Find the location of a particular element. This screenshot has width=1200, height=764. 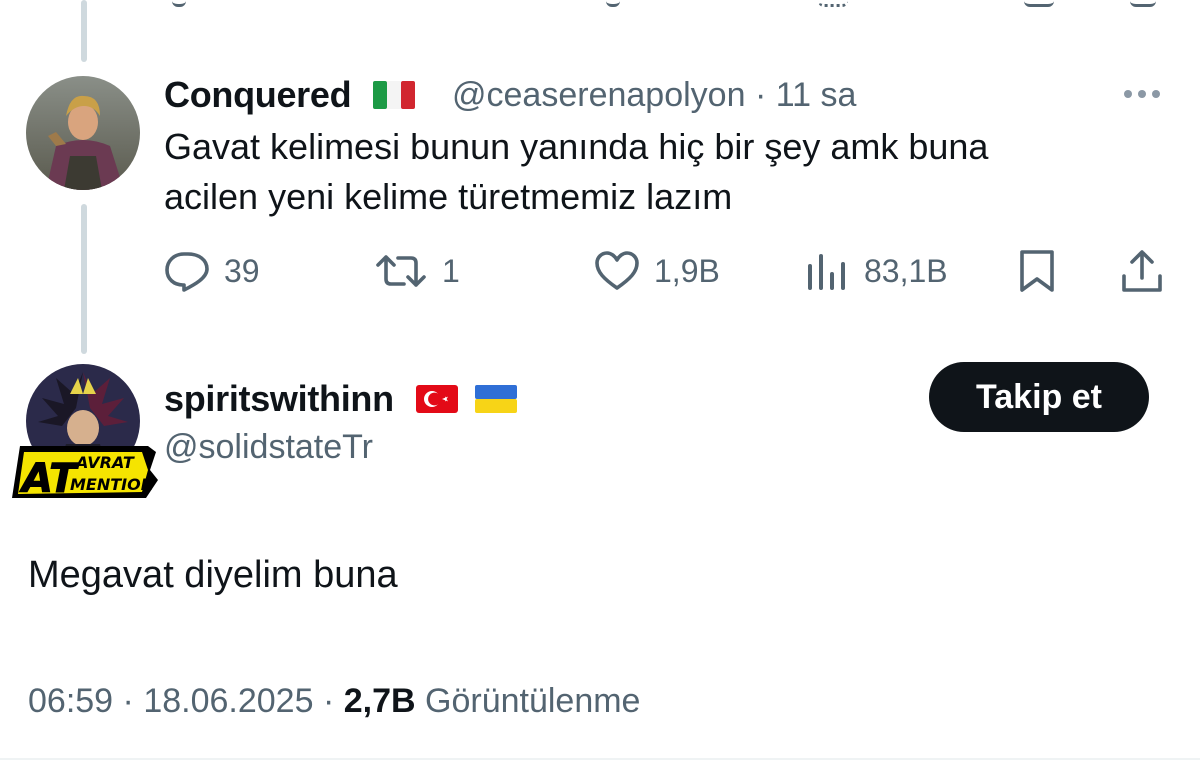

avatar-image-conquered is located at coordinates (83, 133).